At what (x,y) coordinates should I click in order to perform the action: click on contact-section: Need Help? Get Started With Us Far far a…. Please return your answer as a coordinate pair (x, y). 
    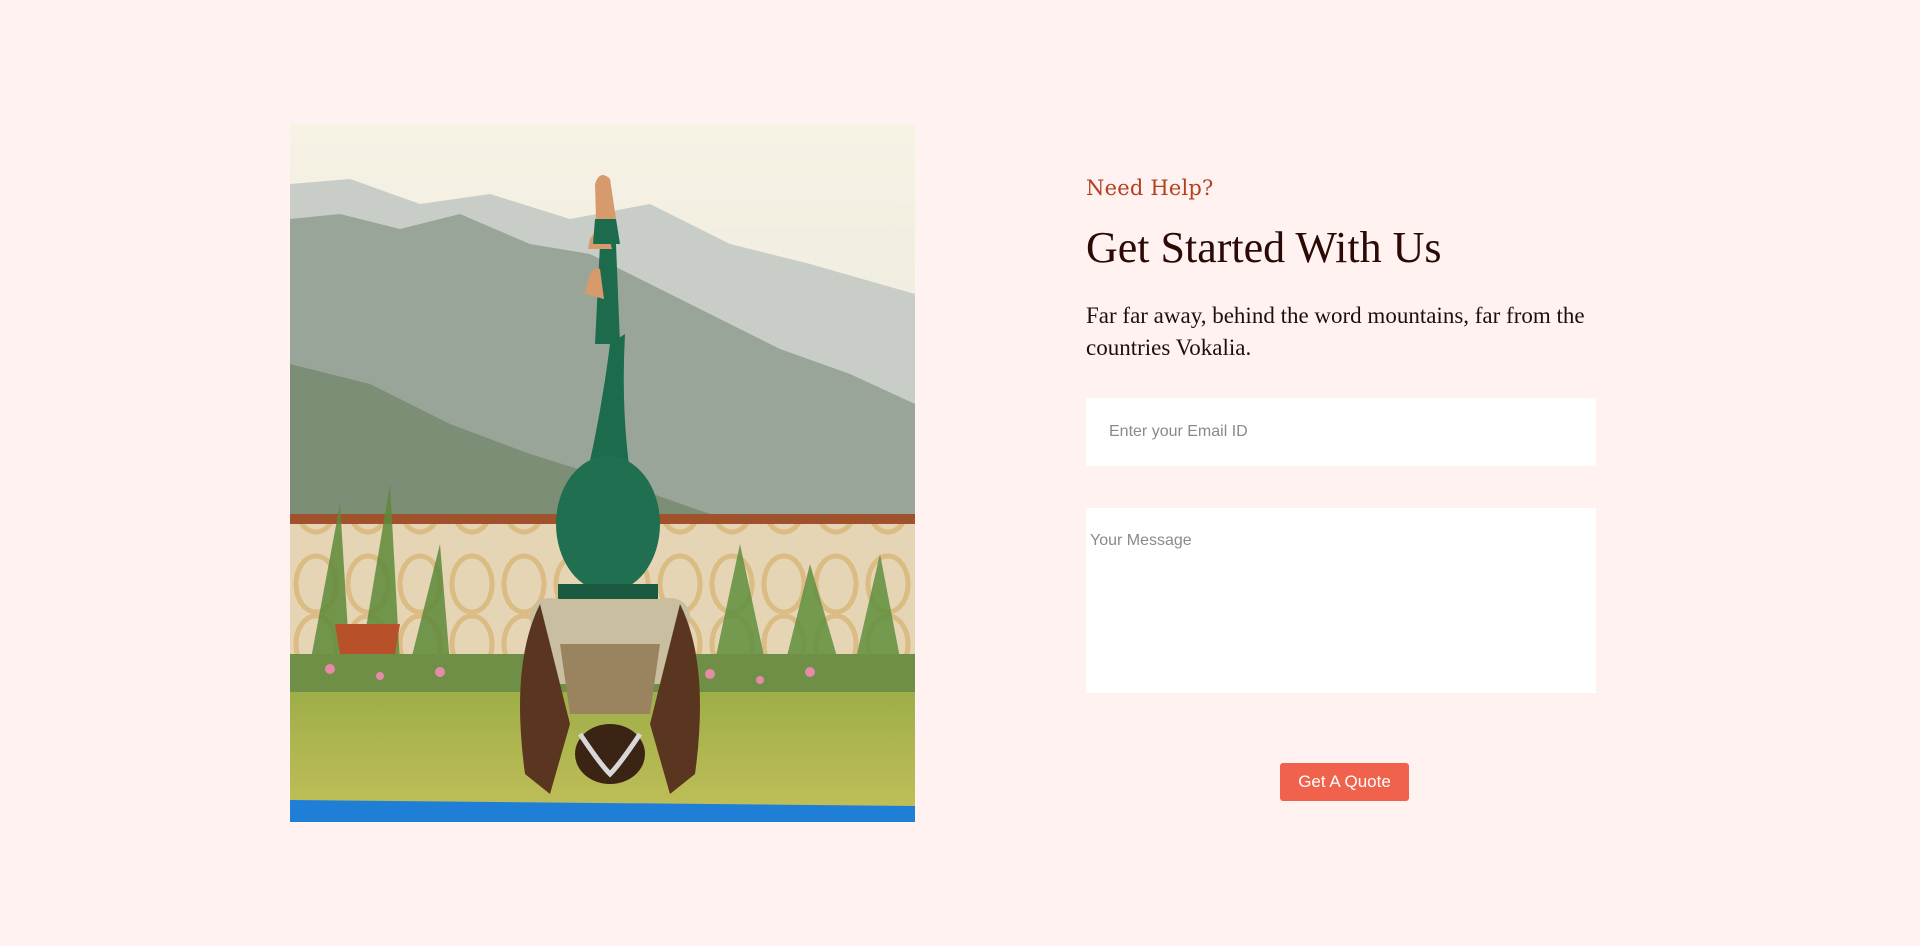
    Looking at the image, I should click on (1356, 267).